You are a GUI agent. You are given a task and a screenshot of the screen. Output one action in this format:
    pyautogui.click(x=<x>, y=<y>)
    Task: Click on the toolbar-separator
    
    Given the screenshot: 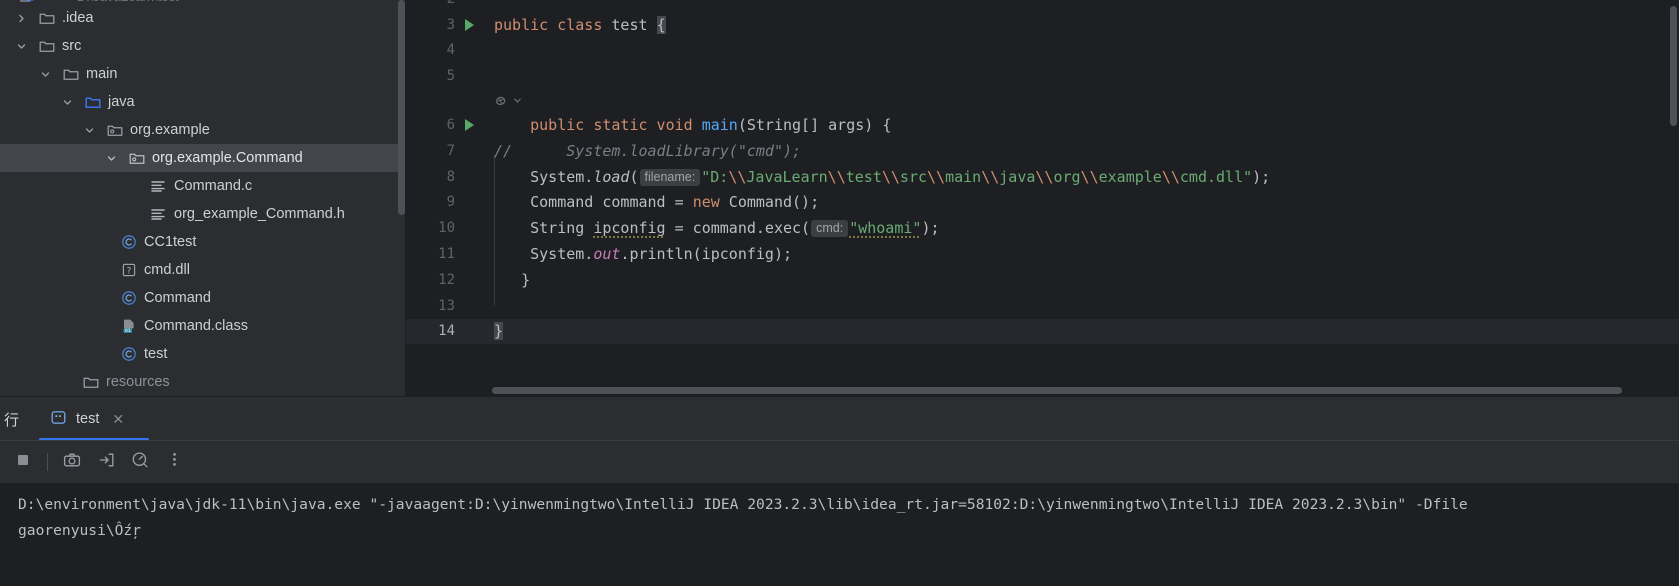 What is the action you would take?
    pyautogui.click(x=47, y=462)
    